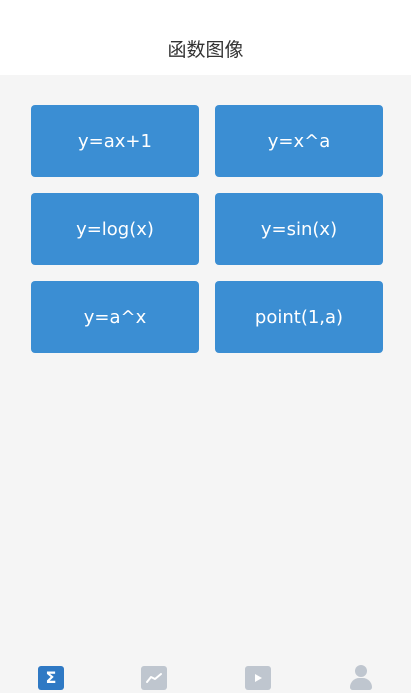  I want to click on video-play-icon, so click(258, 678).